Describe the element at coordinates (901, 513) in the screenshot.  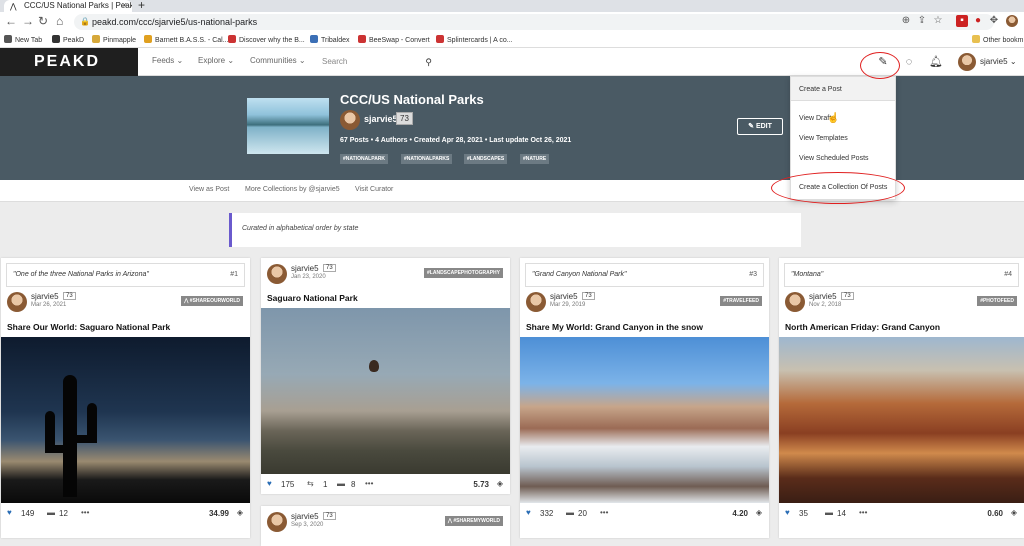
I see `post-footer: ♥ 35 ▬ 14 ••• 0.60 ◈` at that location.